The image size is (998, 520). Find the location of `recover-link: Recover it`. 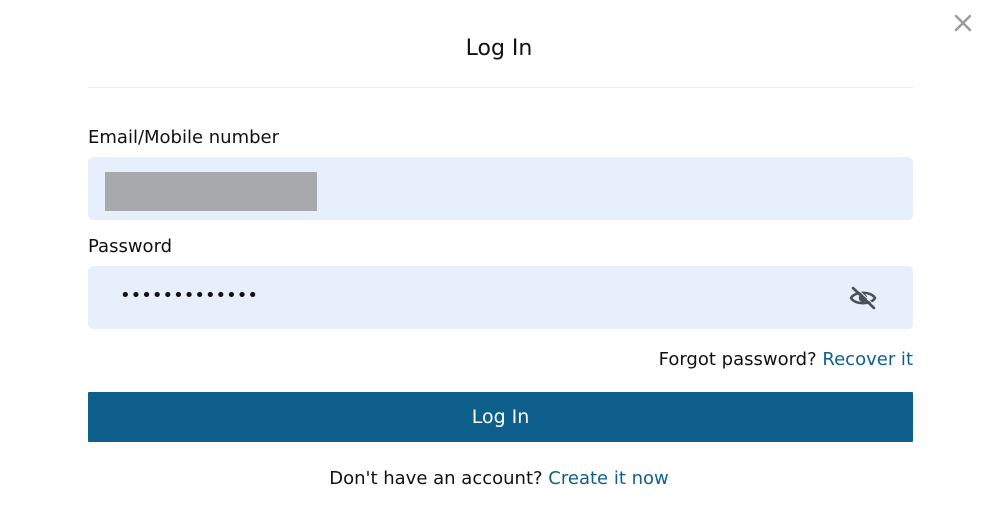

recover-link: Recover it is located at coordinates (867, 359).